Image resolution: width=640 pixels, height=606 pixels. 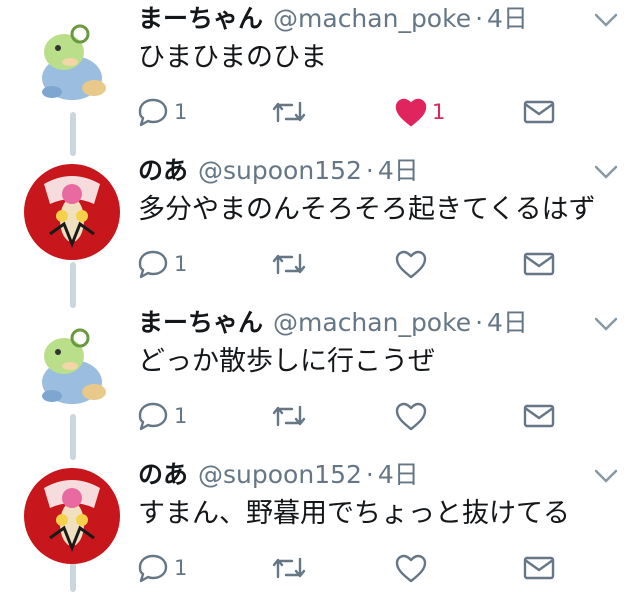 I want to click on like-count: 1, so click(x=439, y=112).